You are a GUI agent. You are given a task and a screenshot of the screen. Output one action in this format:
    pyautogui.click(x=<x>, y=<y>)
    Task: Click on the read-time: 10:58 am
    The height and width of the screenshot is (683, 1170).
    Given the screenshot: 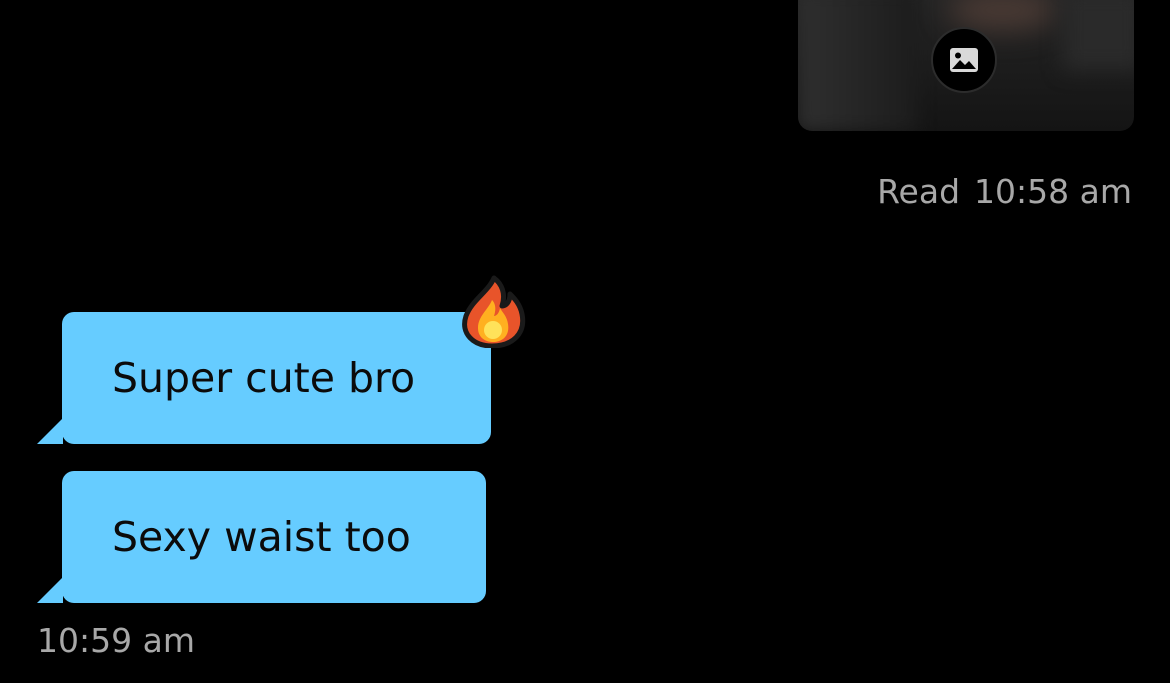 What is the action you would take?
    pyautogui.click(x=1053, y=191)
    